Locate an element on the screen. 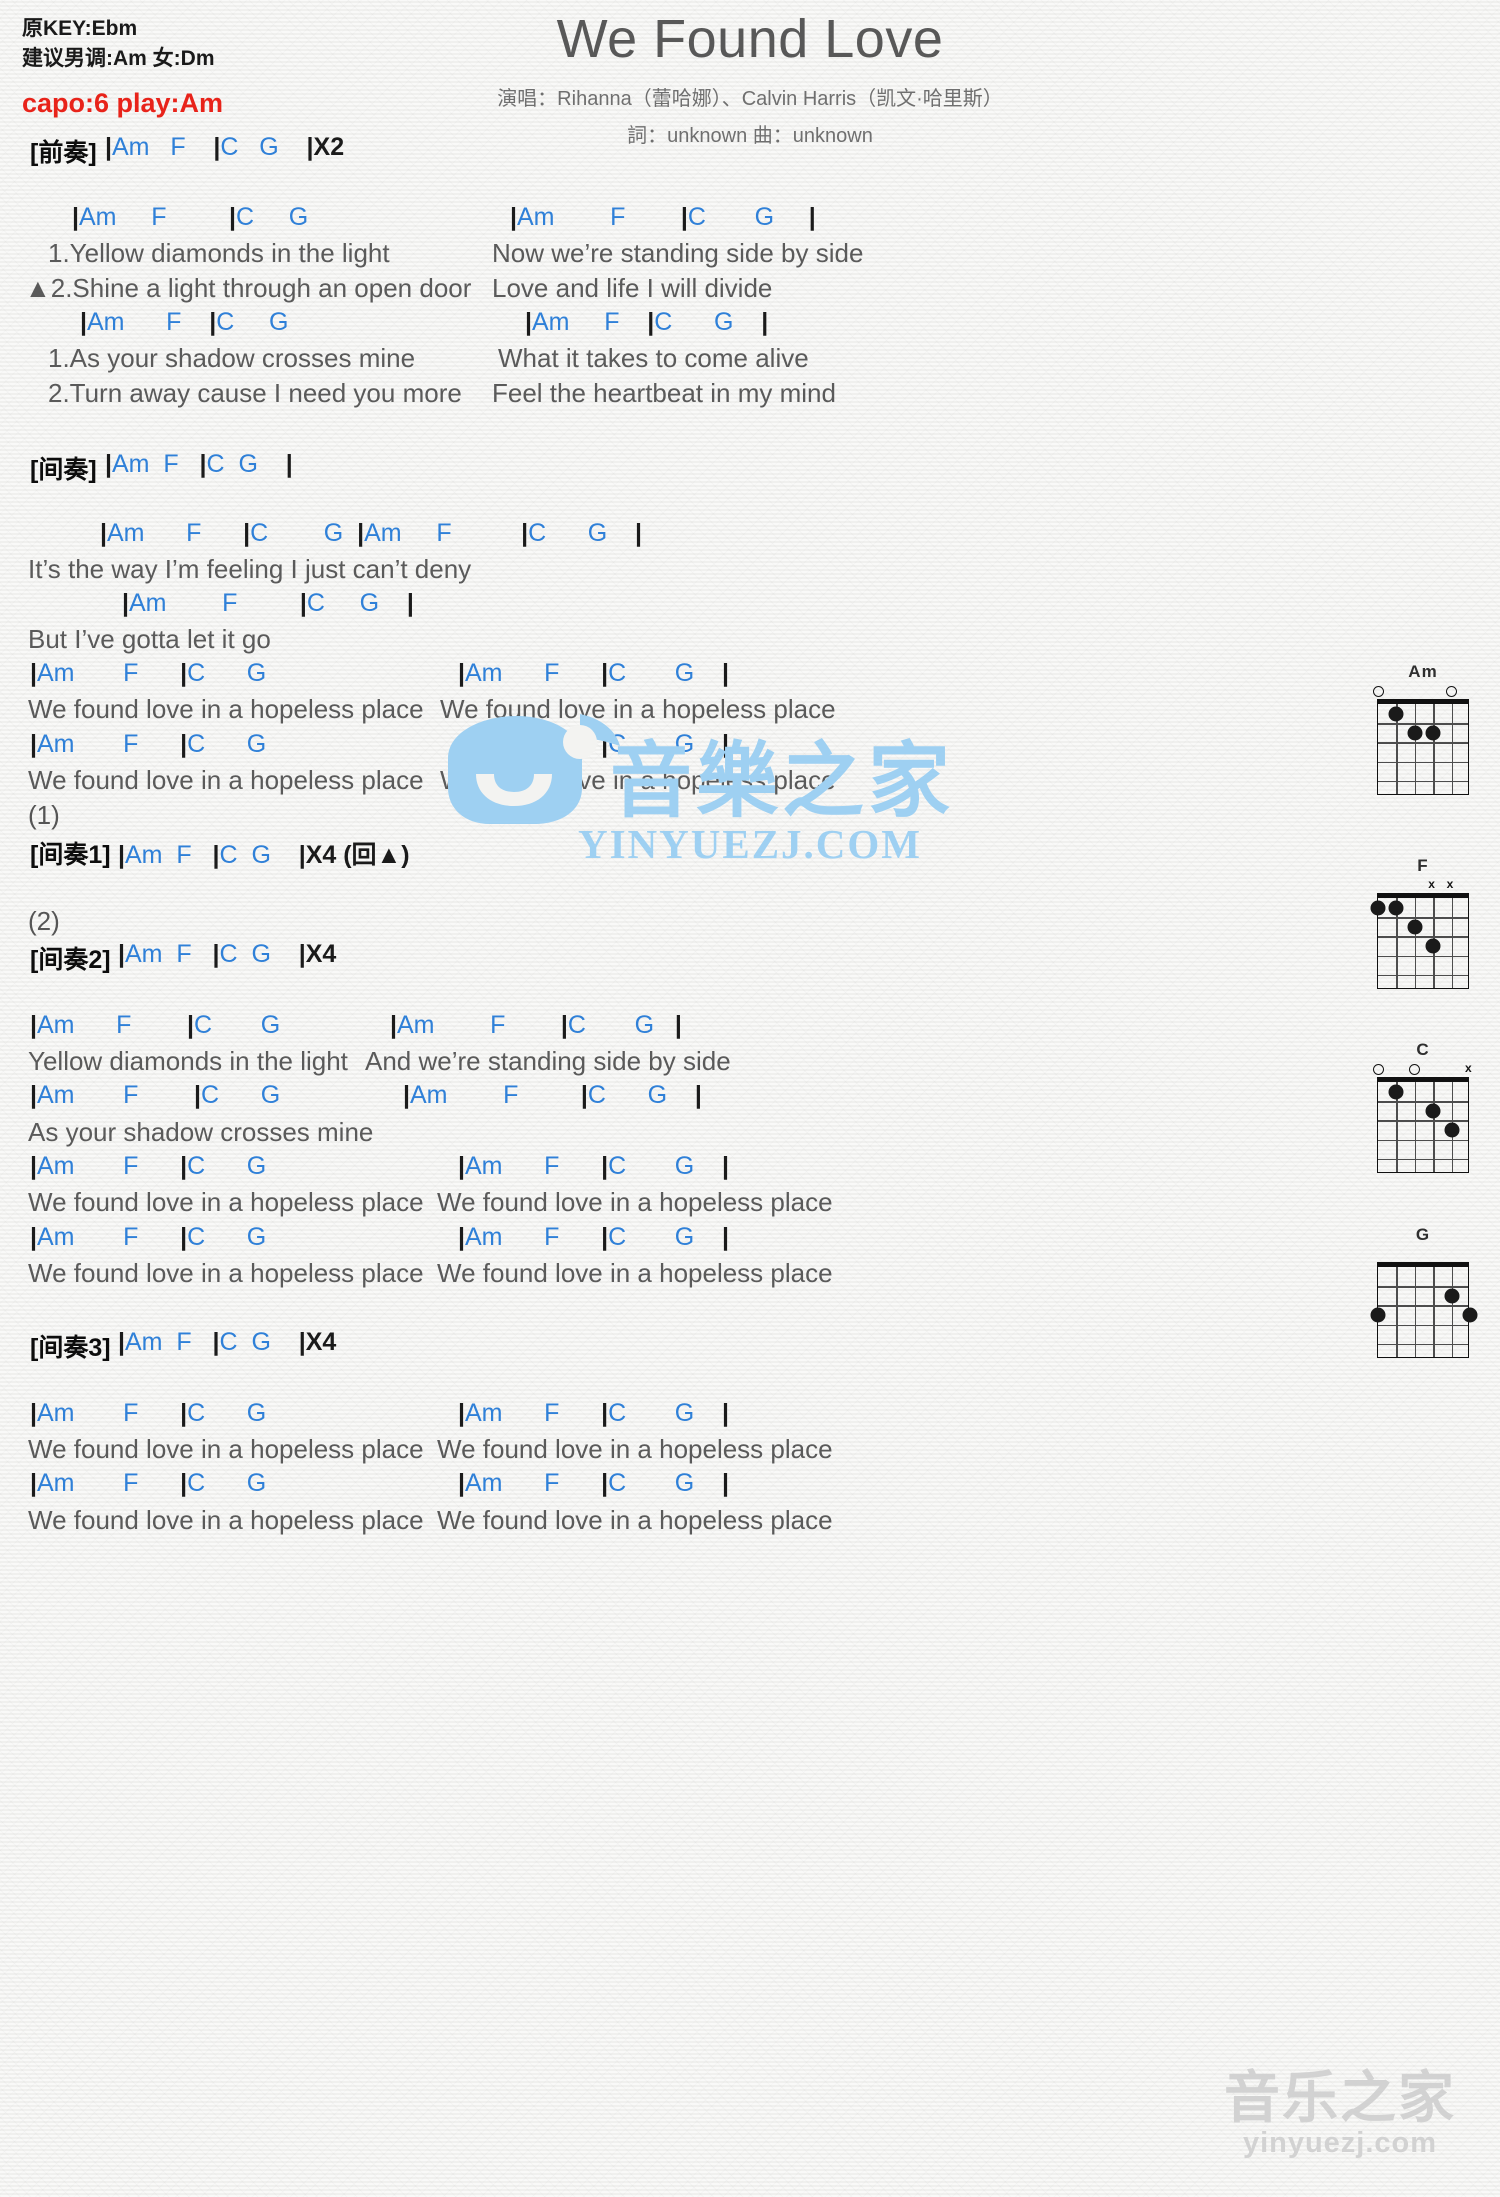  chord-diagram-am: Am is located at coordinates (1423, 728).